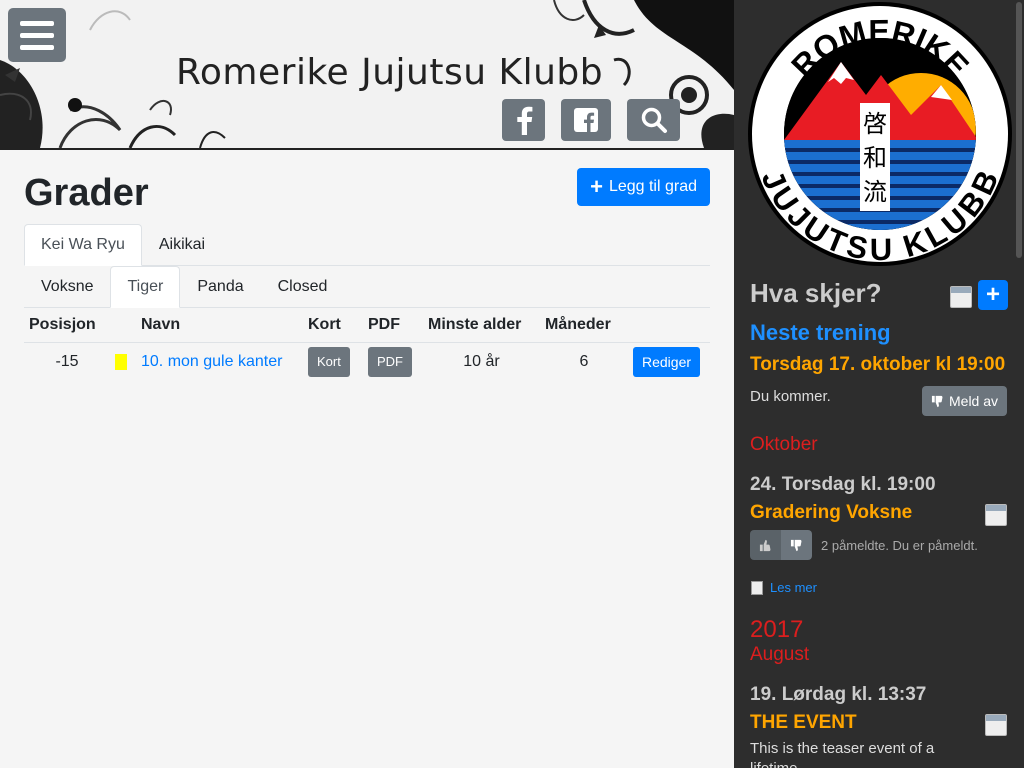 Image resolution: width=1024 pixels, height=768 pixels. What do you see at coordinates (793, 587) in the screenshot?
I see `read-more-link: Les mer` at bounding box center [793, 587].